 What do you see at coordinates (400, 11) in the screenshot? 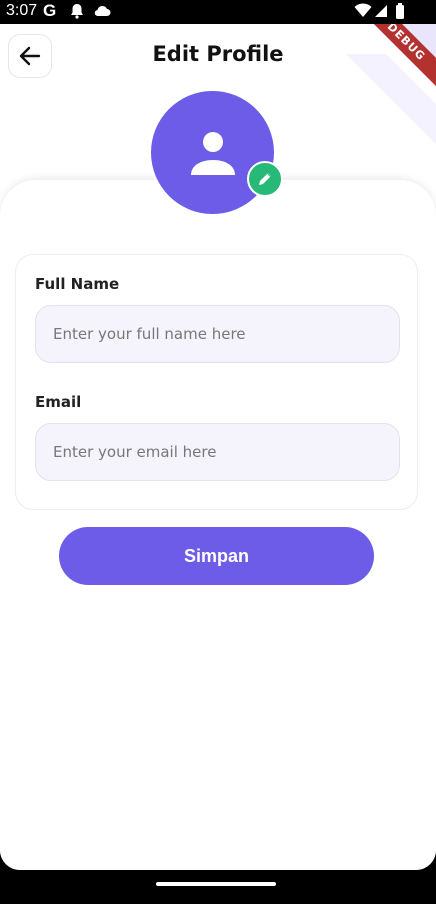
I see `battery-icon` at bounding box center [400, 11].